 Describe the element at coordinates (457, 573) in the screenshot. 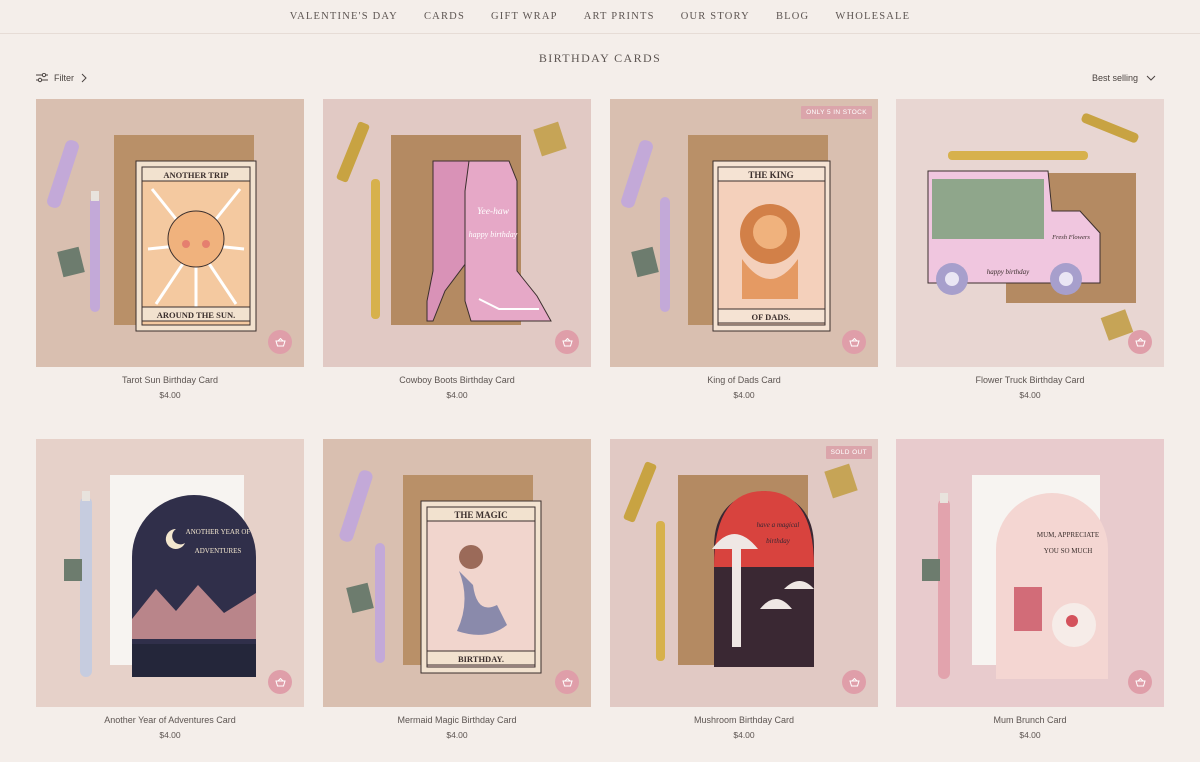

I see `product-image: THE MAGIC BIRTHDAY.` at that location.